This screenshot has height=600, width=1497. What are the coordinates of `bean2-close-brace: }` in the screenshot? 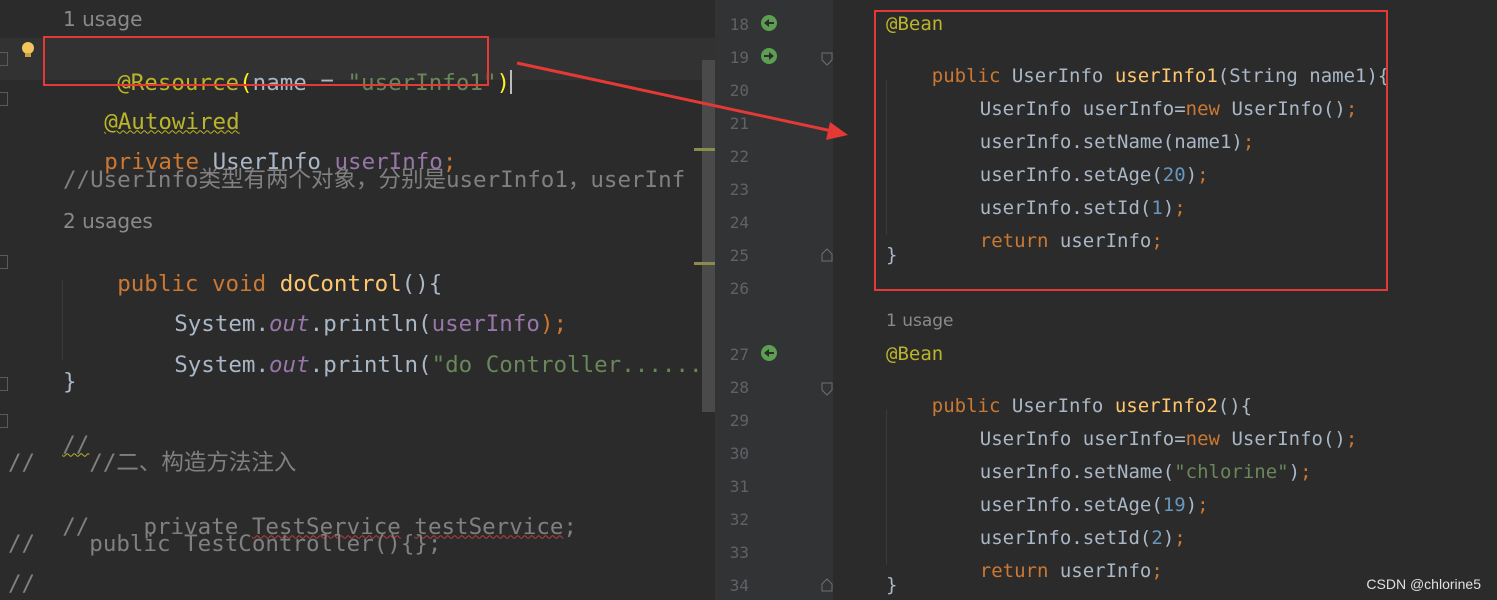 It's located at (892, 585).